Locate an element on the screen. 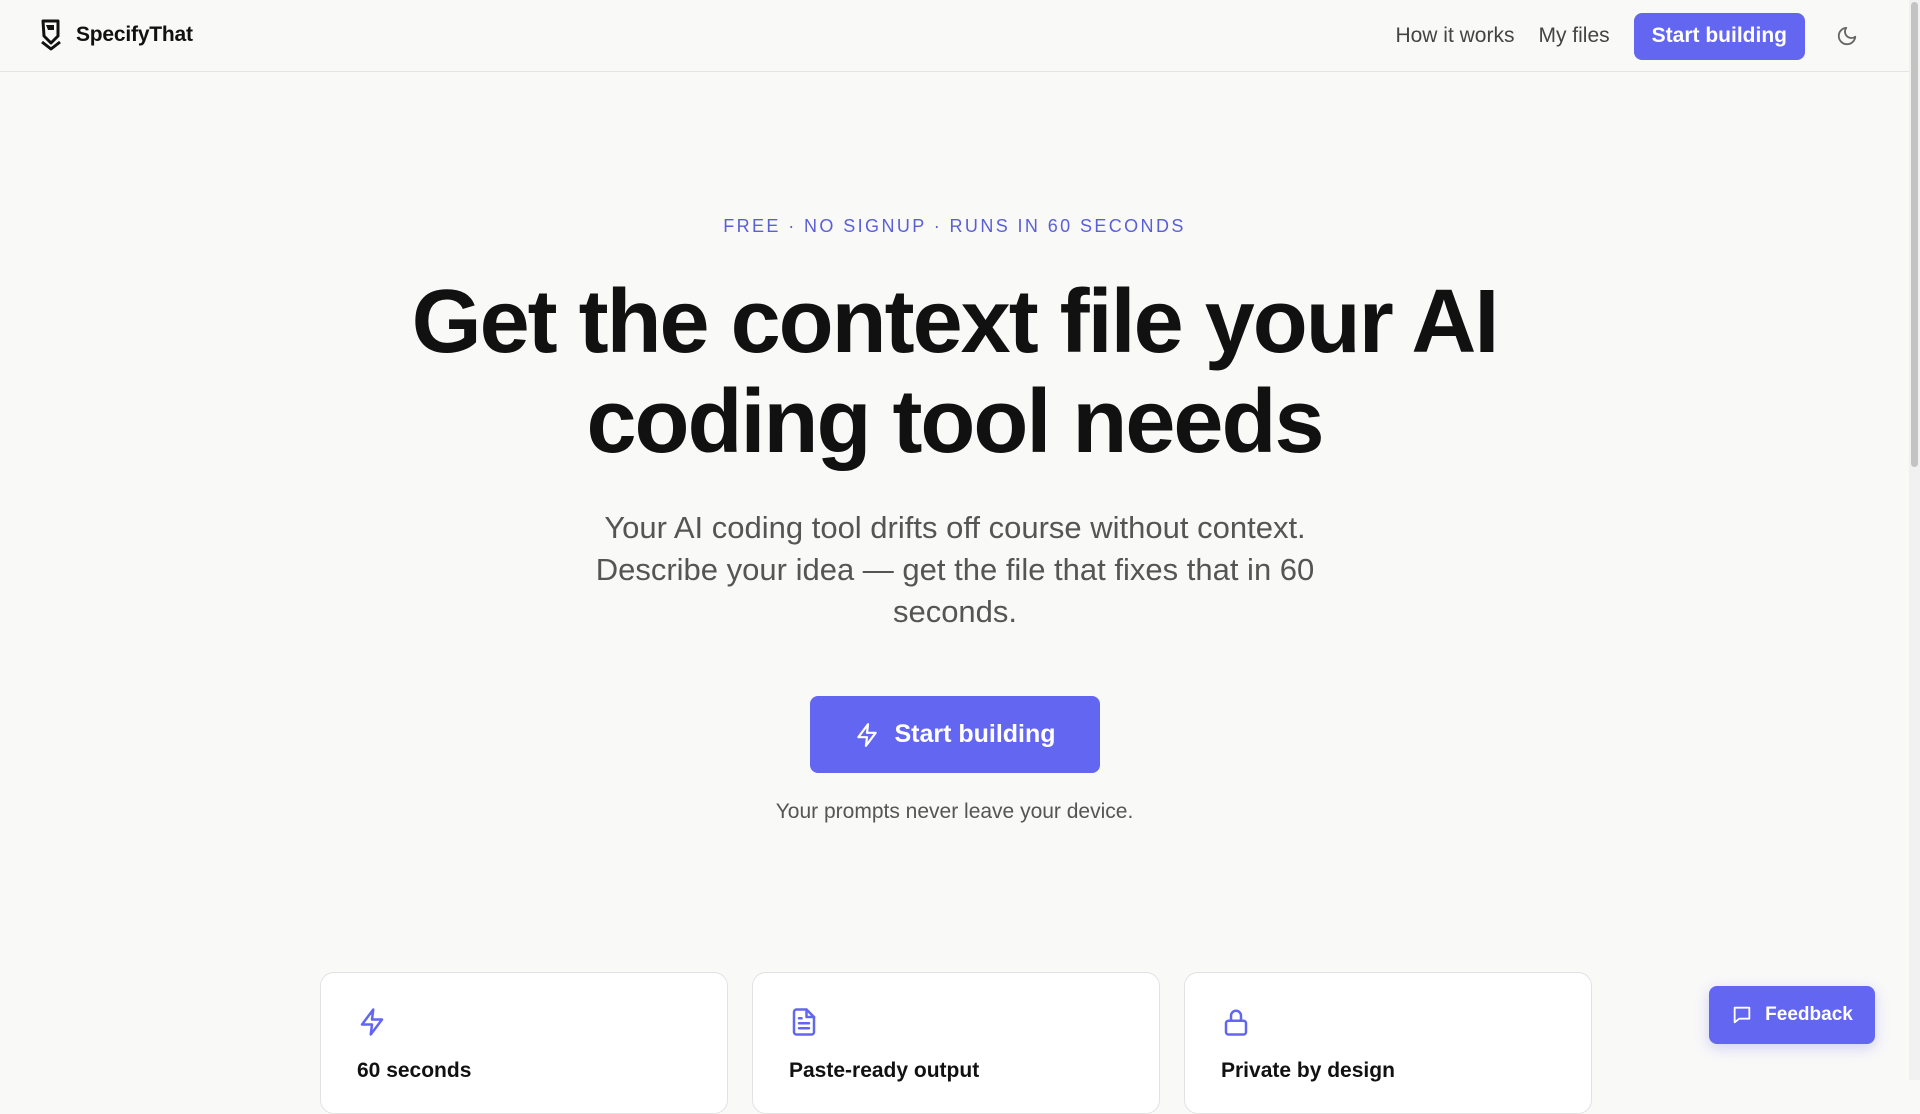 Image resolution: width=1920 pixels, height=1114 pixels. hero-title-line-1: Get the context file your AI is located at coordinates (955, 322).